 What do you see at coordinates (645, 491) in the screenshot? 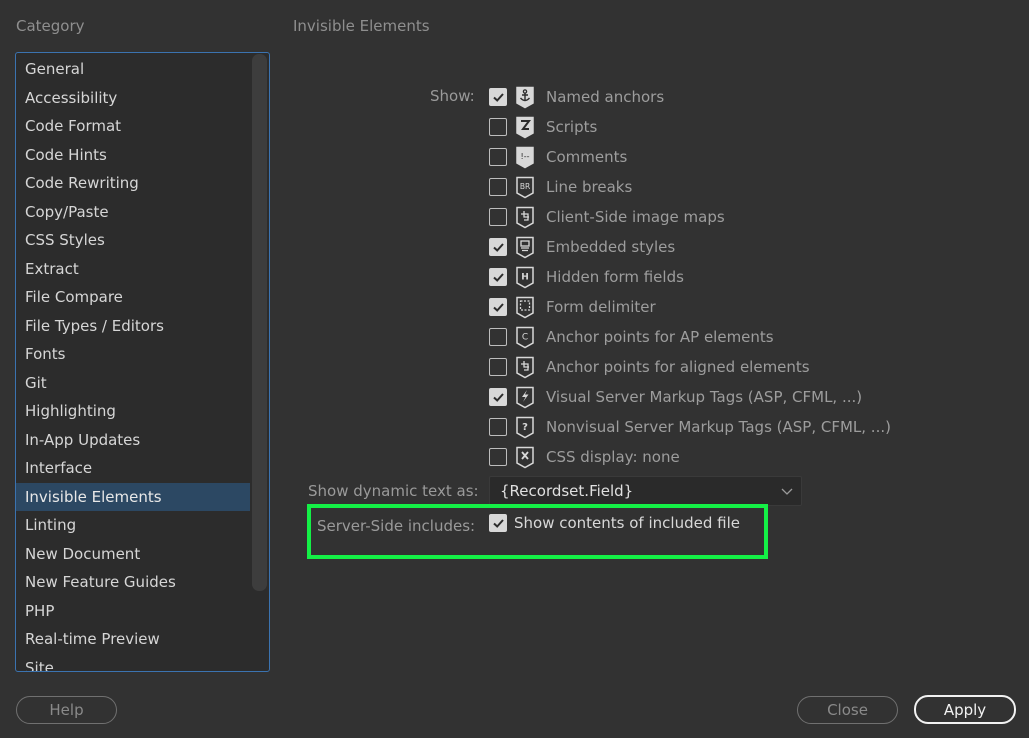
I see `dynamic-text-select: {Recordset.Field}` at bounding box center [645, 491].